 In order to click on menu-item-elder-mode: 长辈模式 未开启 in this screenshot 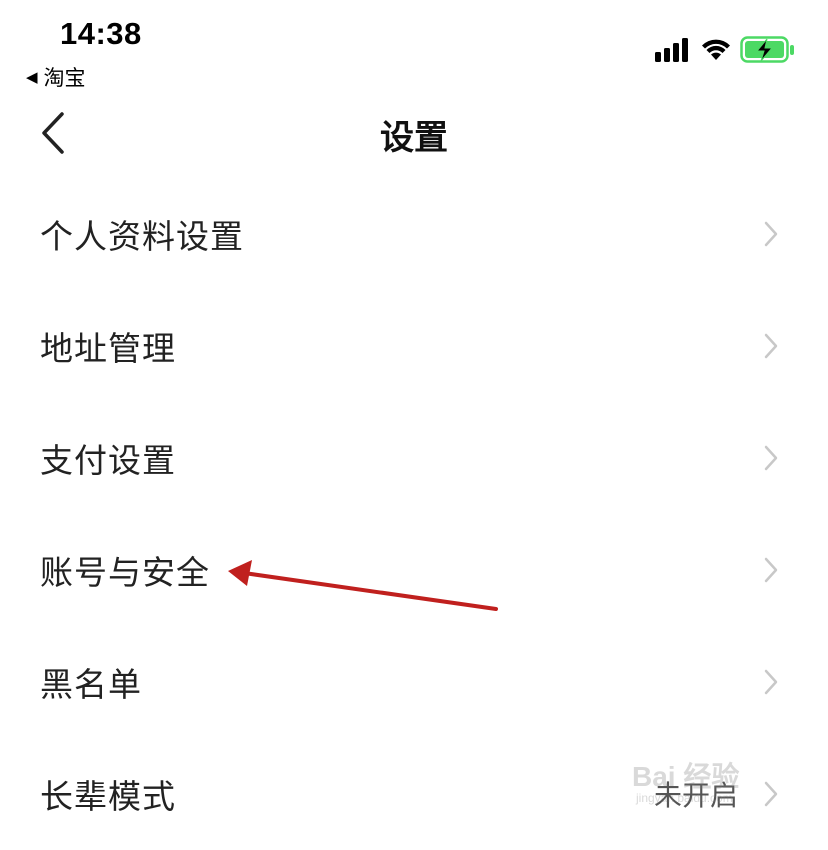, I will do `click(414, 794)`.